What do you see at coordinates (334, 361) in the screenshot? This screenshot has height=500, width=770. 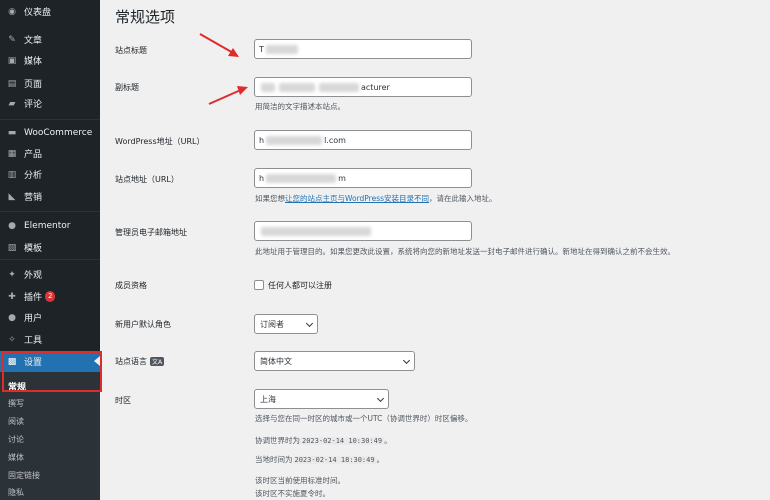 I see `site-language-select: 简体中文` at bounding box center [334, 361].